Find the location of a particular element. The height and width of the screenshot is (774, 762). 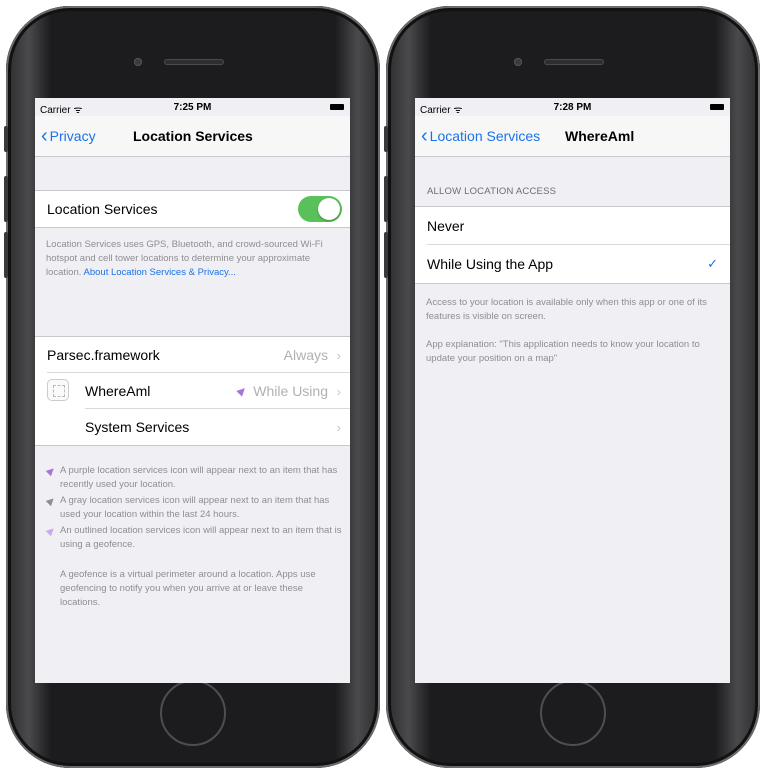

back-button: ‹ Location Services is located at coordinates (481, 136).